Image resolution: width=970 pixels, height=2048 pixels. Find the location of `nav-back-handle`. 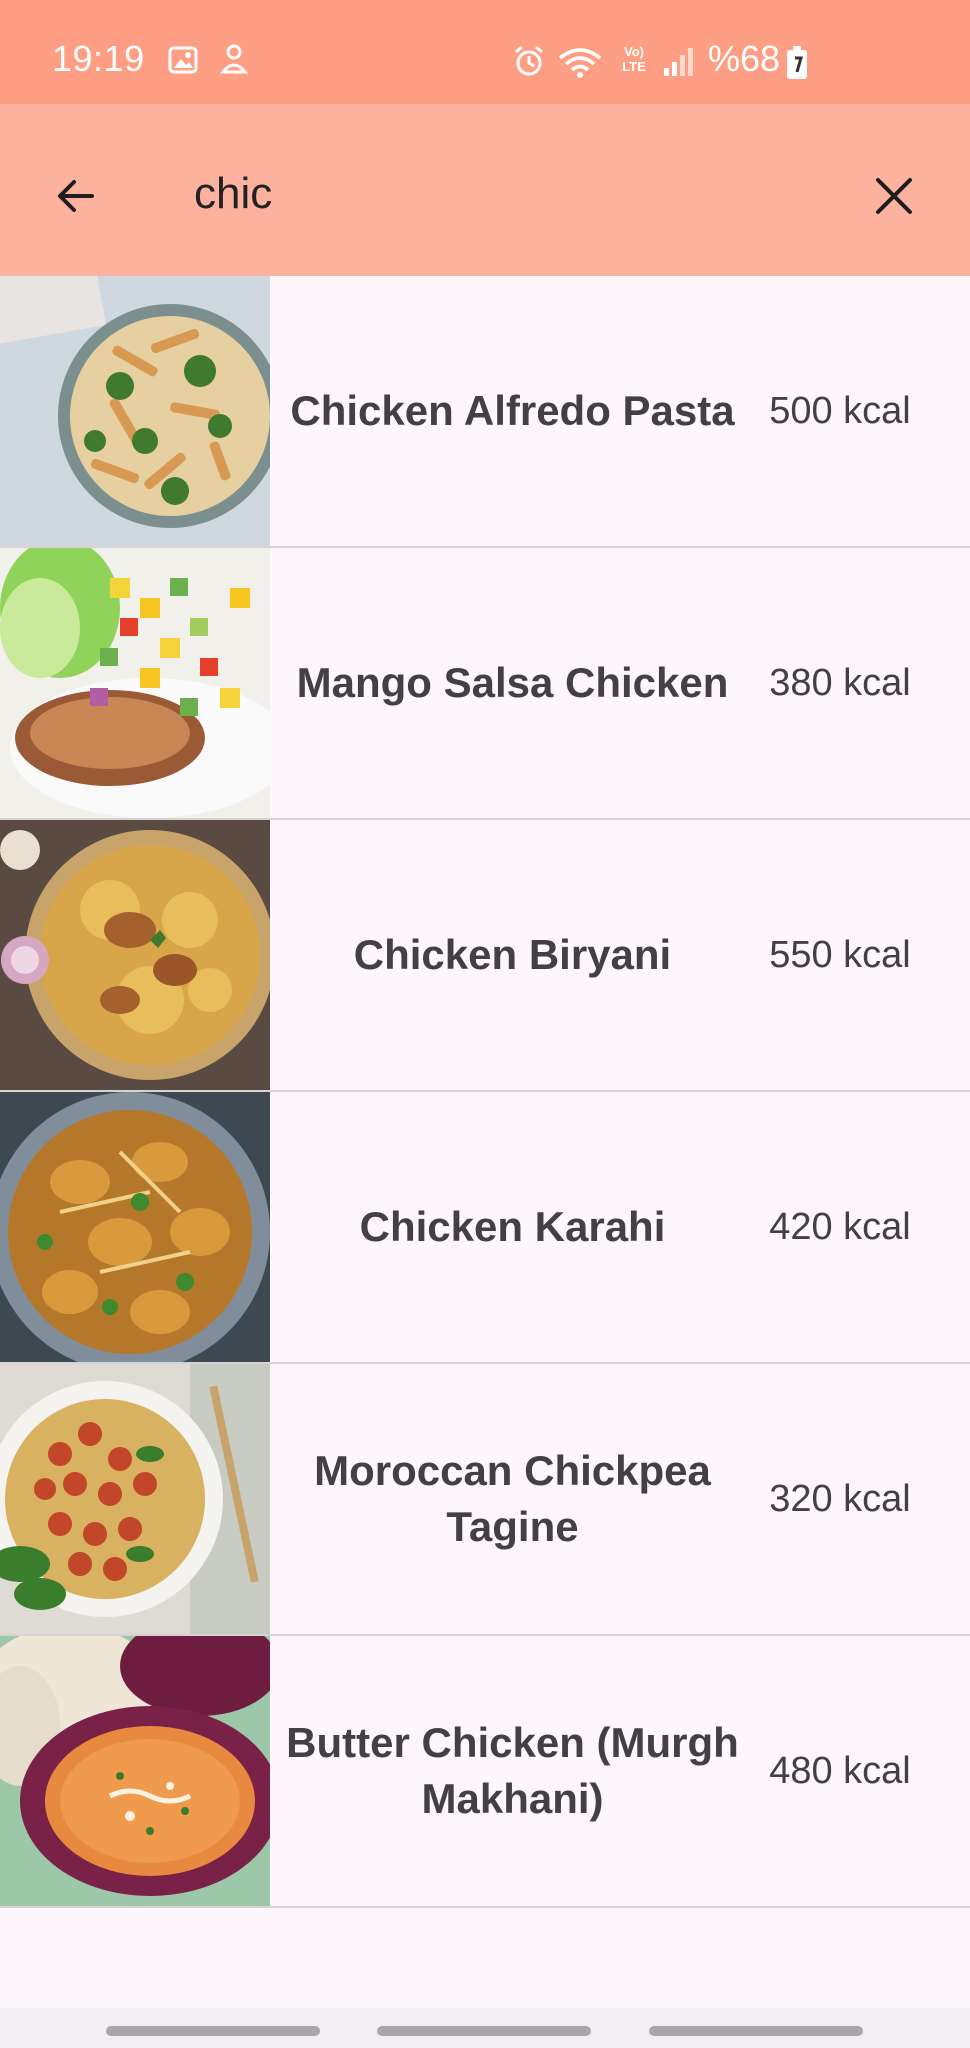

nav-back-handle is located at coordinates (756, 2031).